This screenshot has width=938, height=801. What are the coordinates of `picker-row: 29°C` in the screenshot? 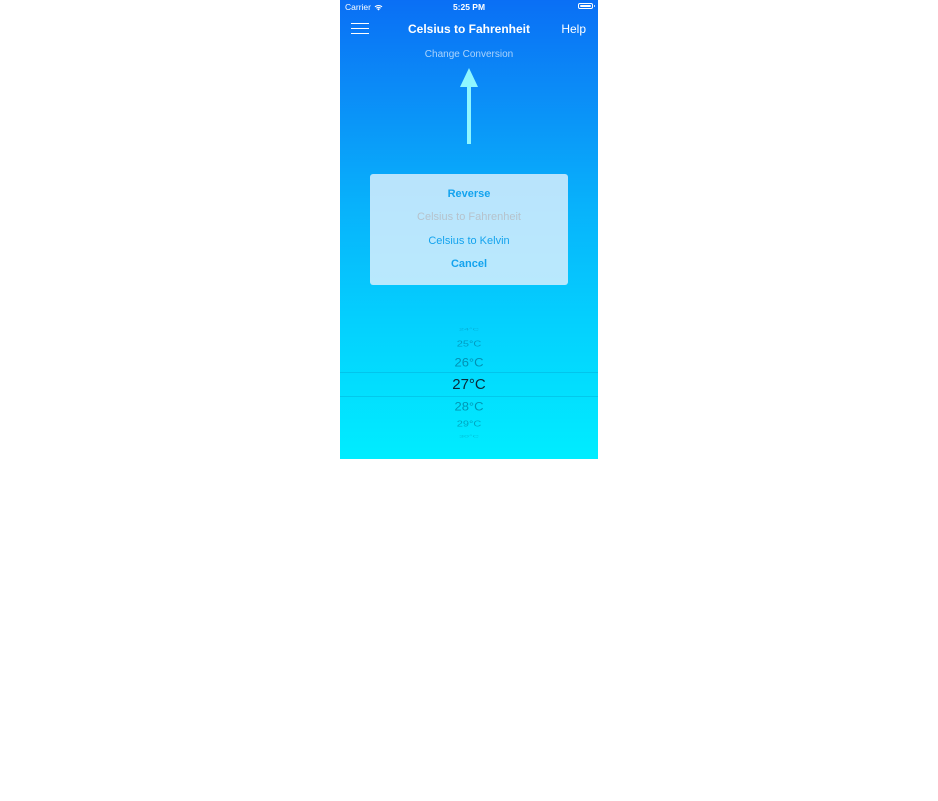 It's located at (469, 424).